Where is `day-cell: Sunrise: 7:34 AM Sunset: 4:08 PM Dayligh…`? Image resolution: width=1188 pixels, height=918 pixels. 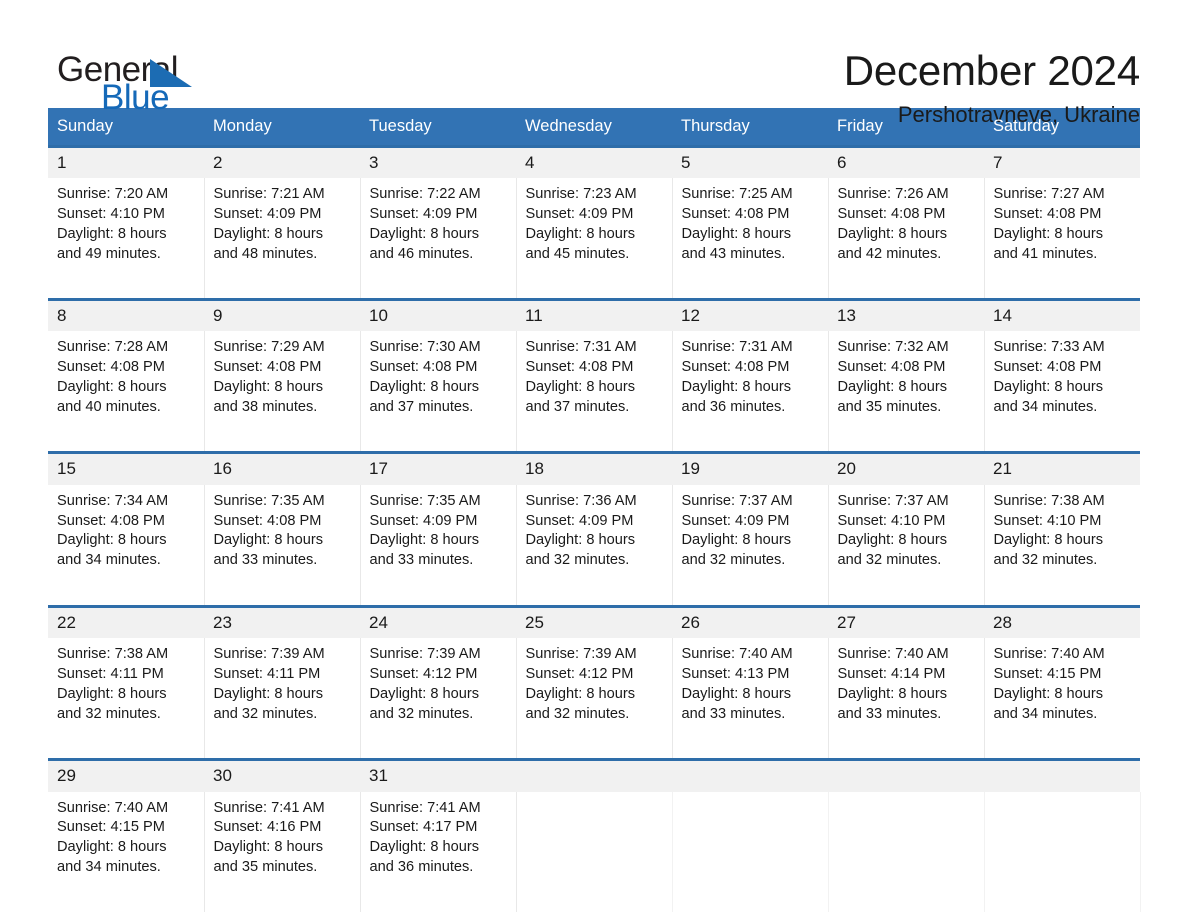 day-cell: Sunrise: 7:34 AM Sunset: 4:08 PM Dayligh… is located at coordinates (126, 545).